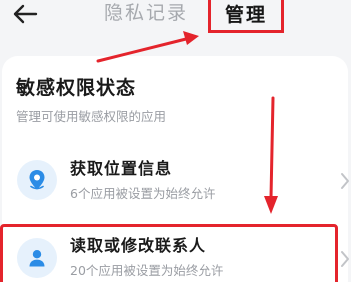  Describe the element at coordinates (147, 270) in the screenshot. I see `permission-subtitle: 20个应用被设置为始终允许` at that location.